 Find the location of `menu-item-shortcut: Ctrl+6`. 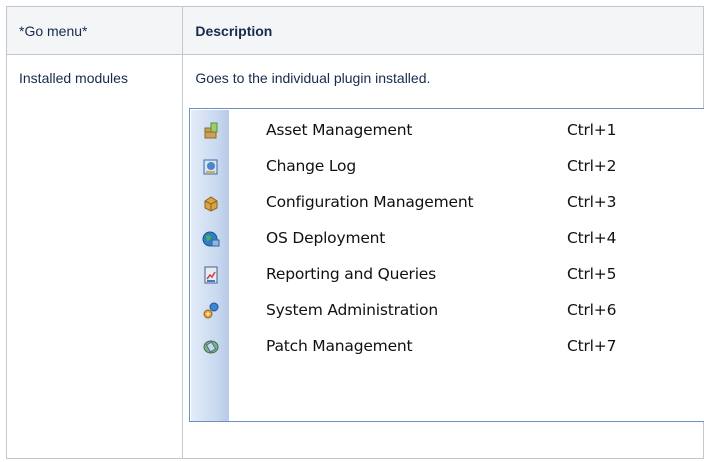

menu-item-shortcut: Ctrl+6 is located at coordinates (592, 310).